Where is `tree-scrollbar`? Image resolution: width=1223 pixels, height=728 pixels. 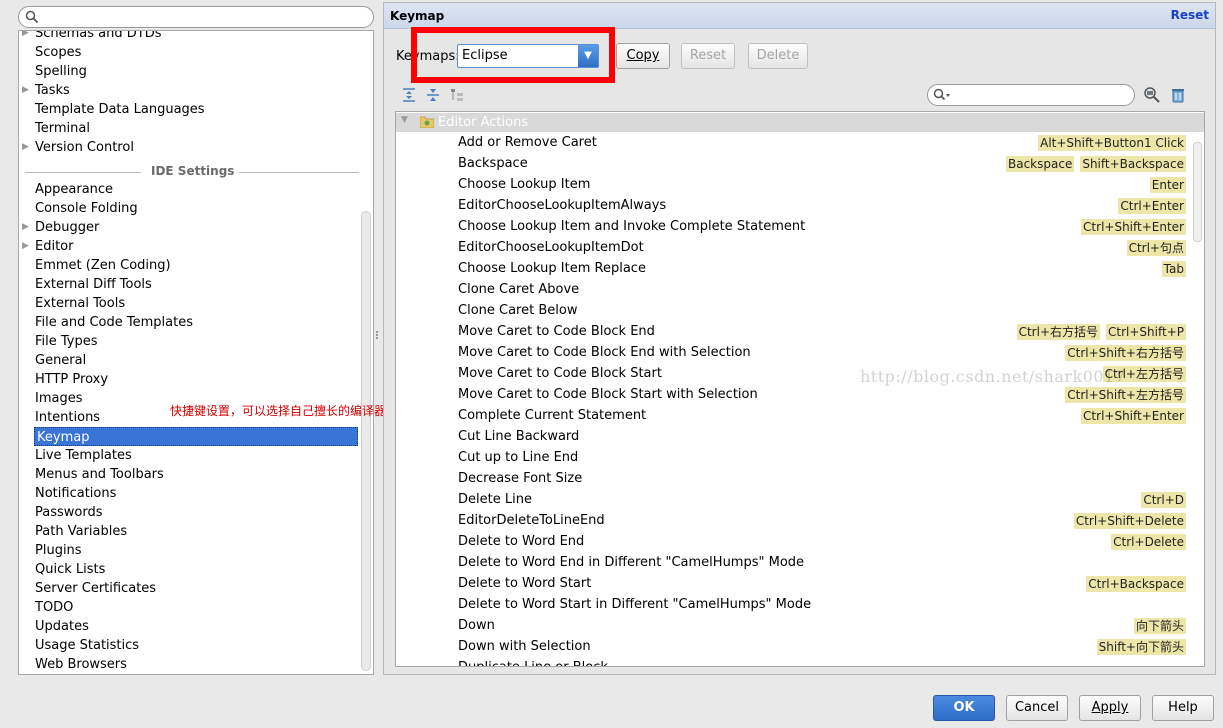
tree-scrollbar is located at coordinates (366, 441).